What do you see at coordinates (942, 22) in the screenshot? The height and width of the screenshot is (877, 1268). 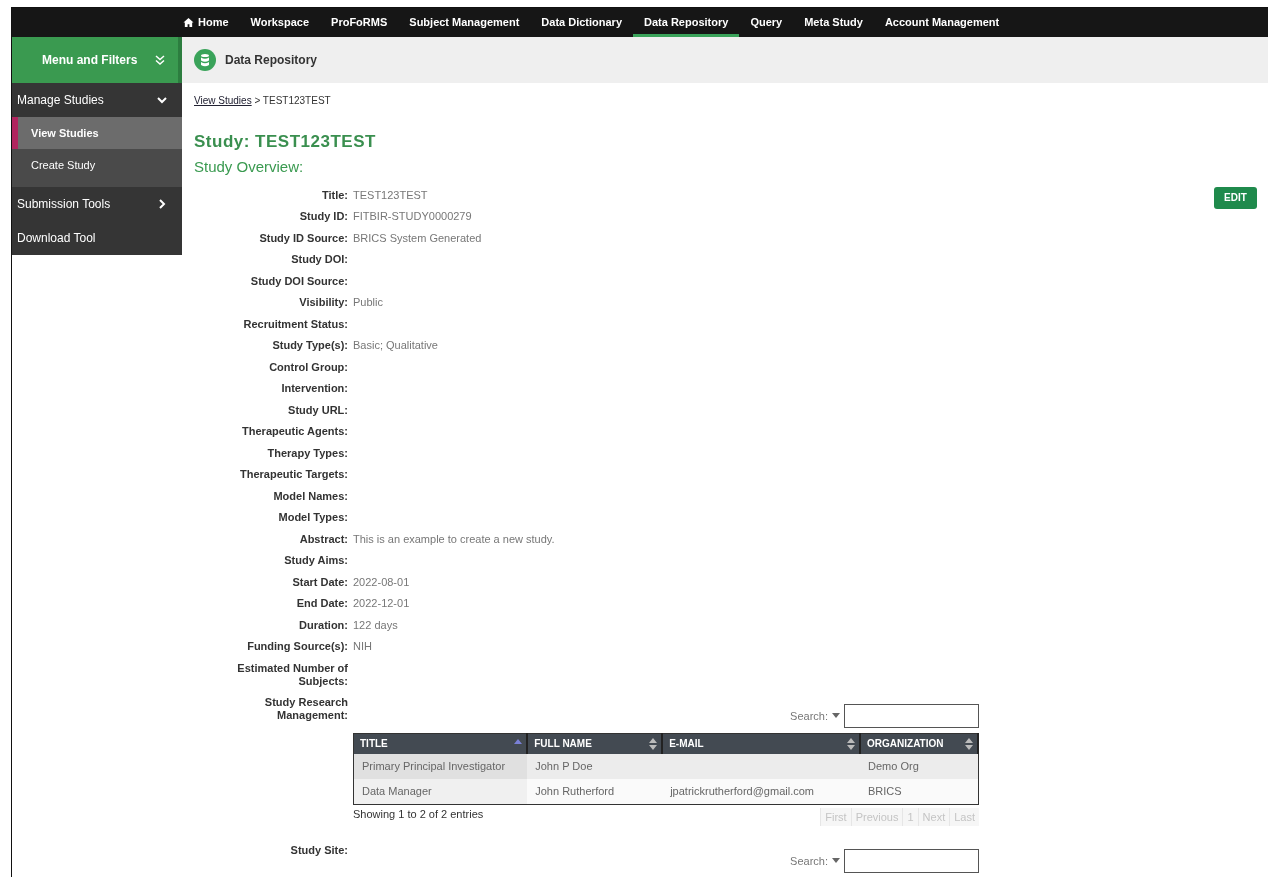 I see `nav-tab: Account Management` at bounding box center [942, 22].